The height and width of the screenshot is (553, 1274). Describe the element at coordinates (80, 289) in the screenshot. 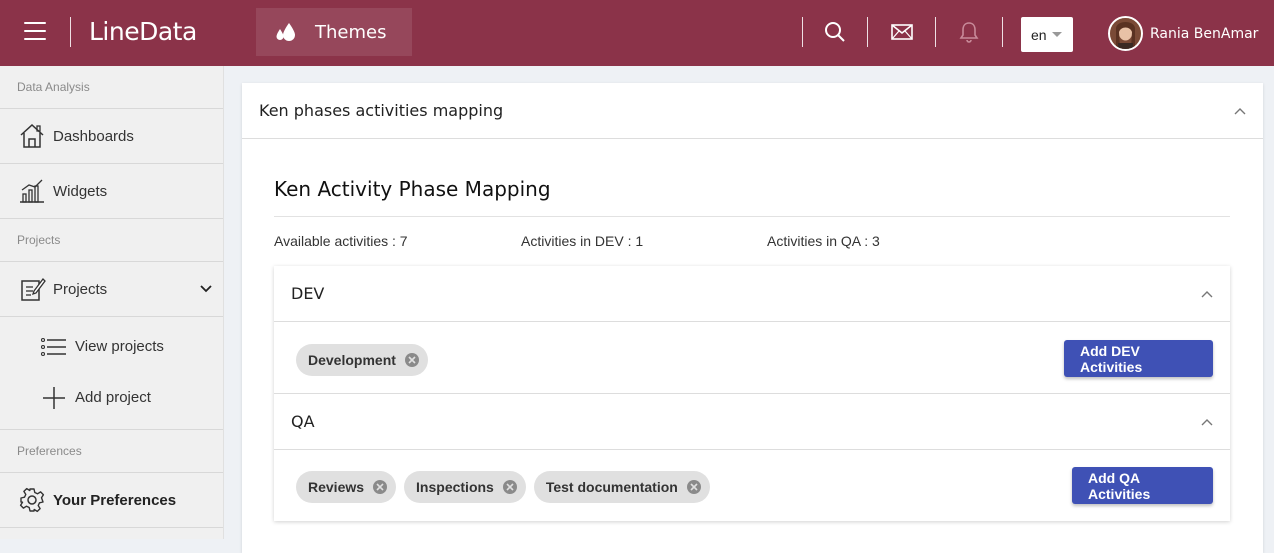

I see `sidebar-item-label: Projects` at that location.